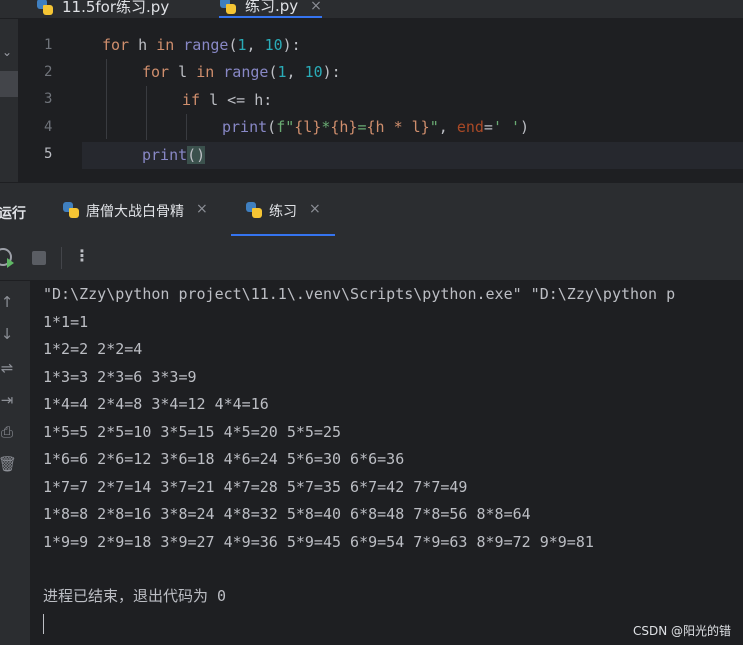 This screenshot has height=645, width=743. Describe the element at coordinates (7, 52) in the screenshot. I see `chevron-down-icon: ⌄` at that location.